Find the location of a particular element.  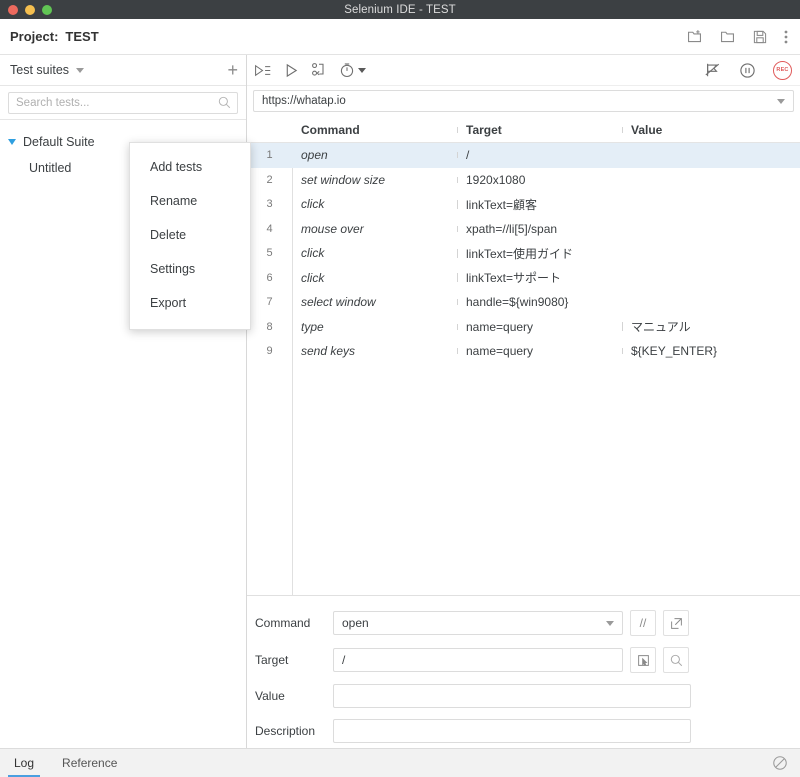

more-menu-icon is located at coordinates (786, 37).